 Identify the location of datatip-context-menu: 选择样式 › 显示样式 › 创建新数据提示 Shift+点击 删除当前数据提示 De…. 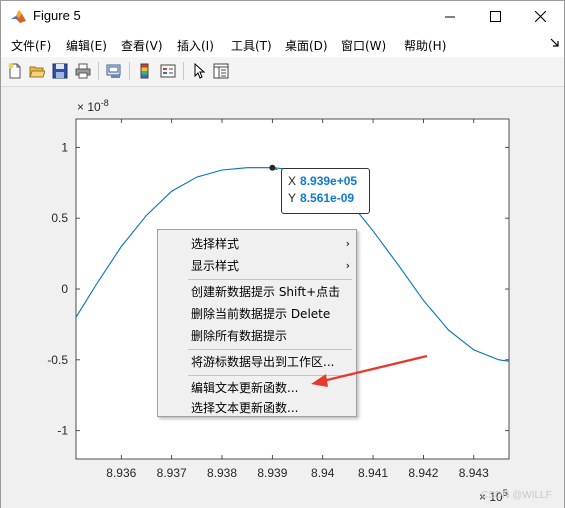
(257, 323).